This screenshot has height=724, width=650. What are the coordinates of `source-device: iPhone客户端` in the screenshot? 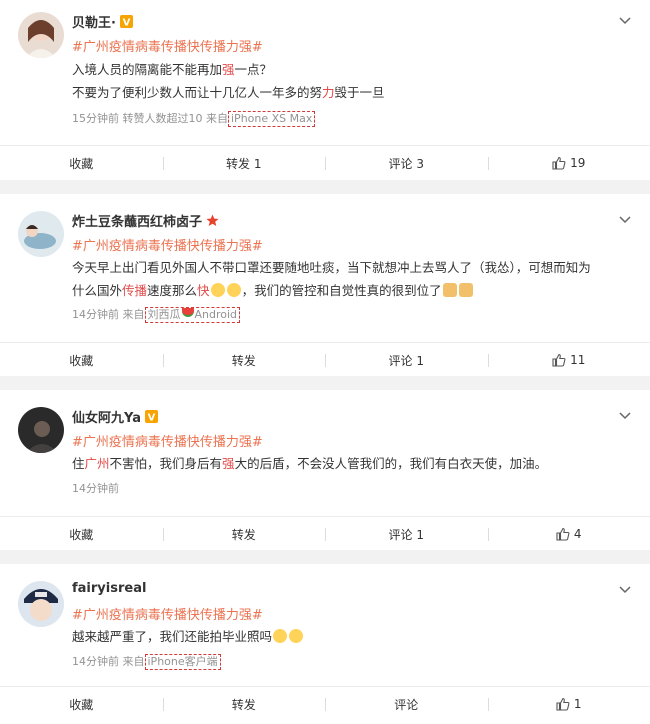 It's located at (182, 662).